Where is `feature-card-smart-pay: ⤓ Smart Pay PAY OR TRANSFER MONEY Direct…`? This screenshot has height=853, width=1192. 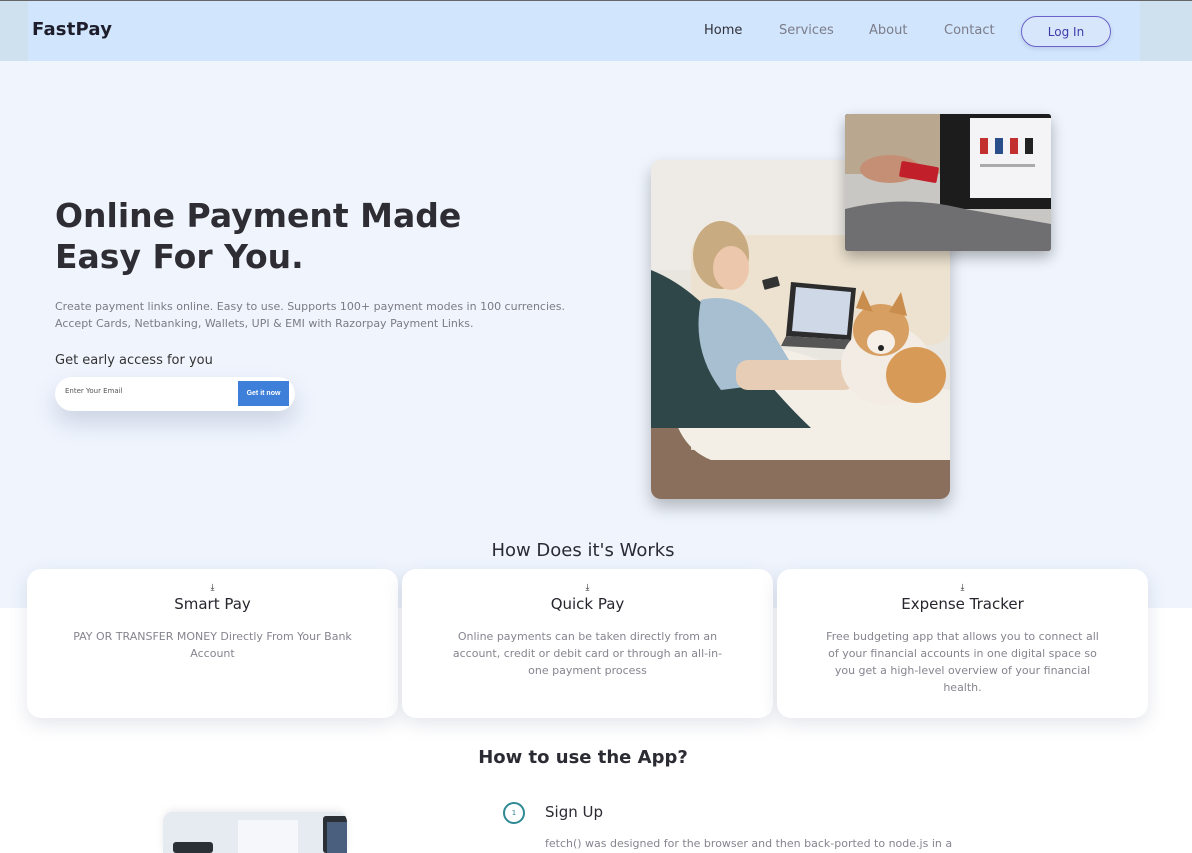
feature-card-smart-pay: ⤓ Smart Pay PAY OR TRANSFER MONEY Direct… is located at coordinates (212, 643).